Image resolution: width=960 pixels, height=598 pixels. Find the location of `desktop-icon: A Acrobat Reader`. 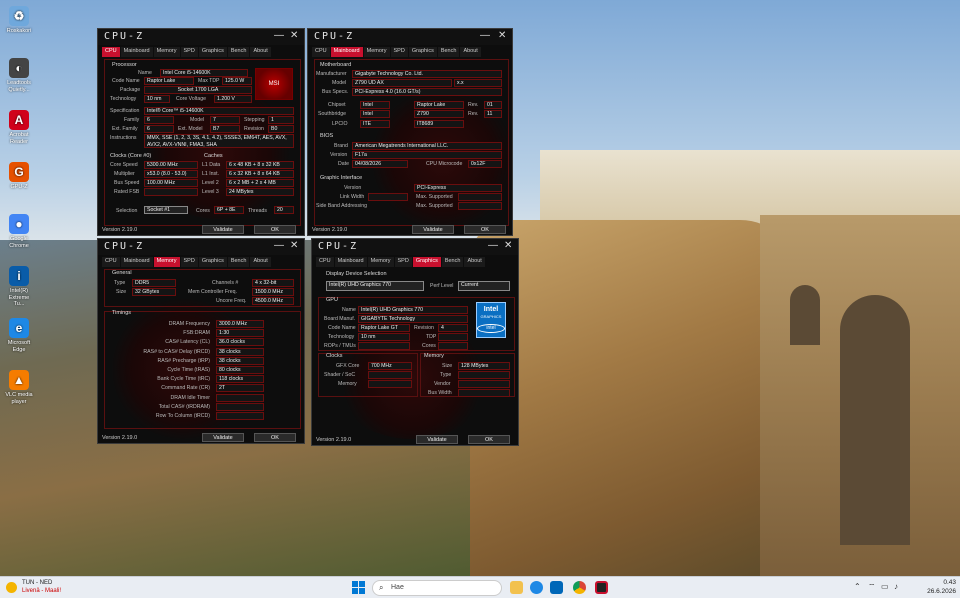

desktop-icon: A Acrobat Reader is located at coordinates (19, 127).